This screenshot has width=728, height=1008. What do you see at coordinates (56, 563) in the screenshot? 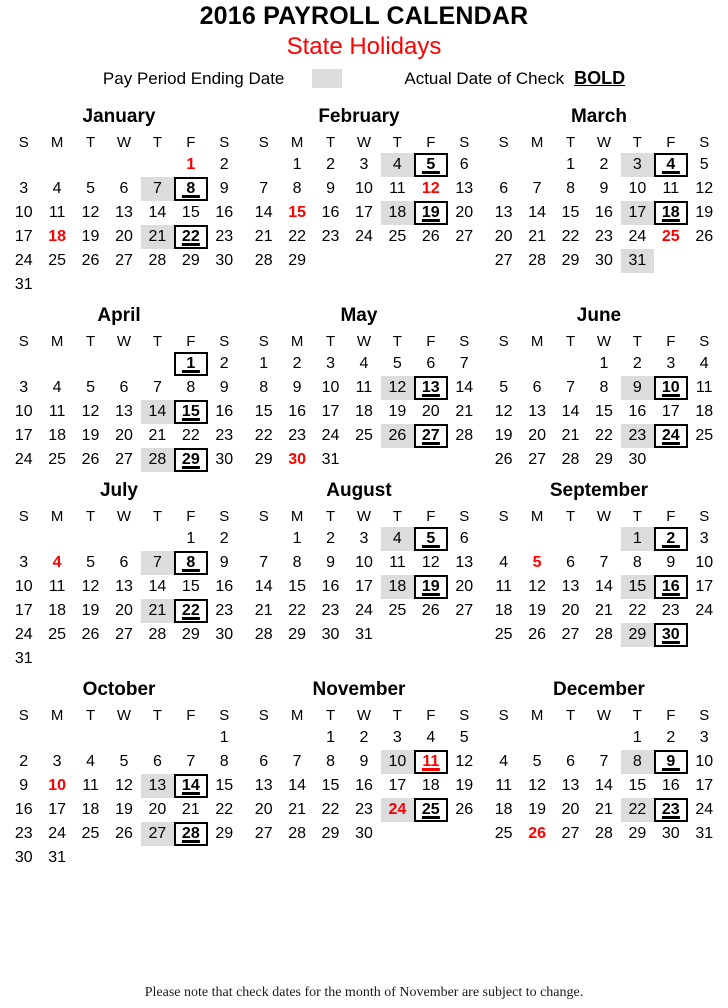
I see `day-cell: 4` at bounding box center [56, 563].